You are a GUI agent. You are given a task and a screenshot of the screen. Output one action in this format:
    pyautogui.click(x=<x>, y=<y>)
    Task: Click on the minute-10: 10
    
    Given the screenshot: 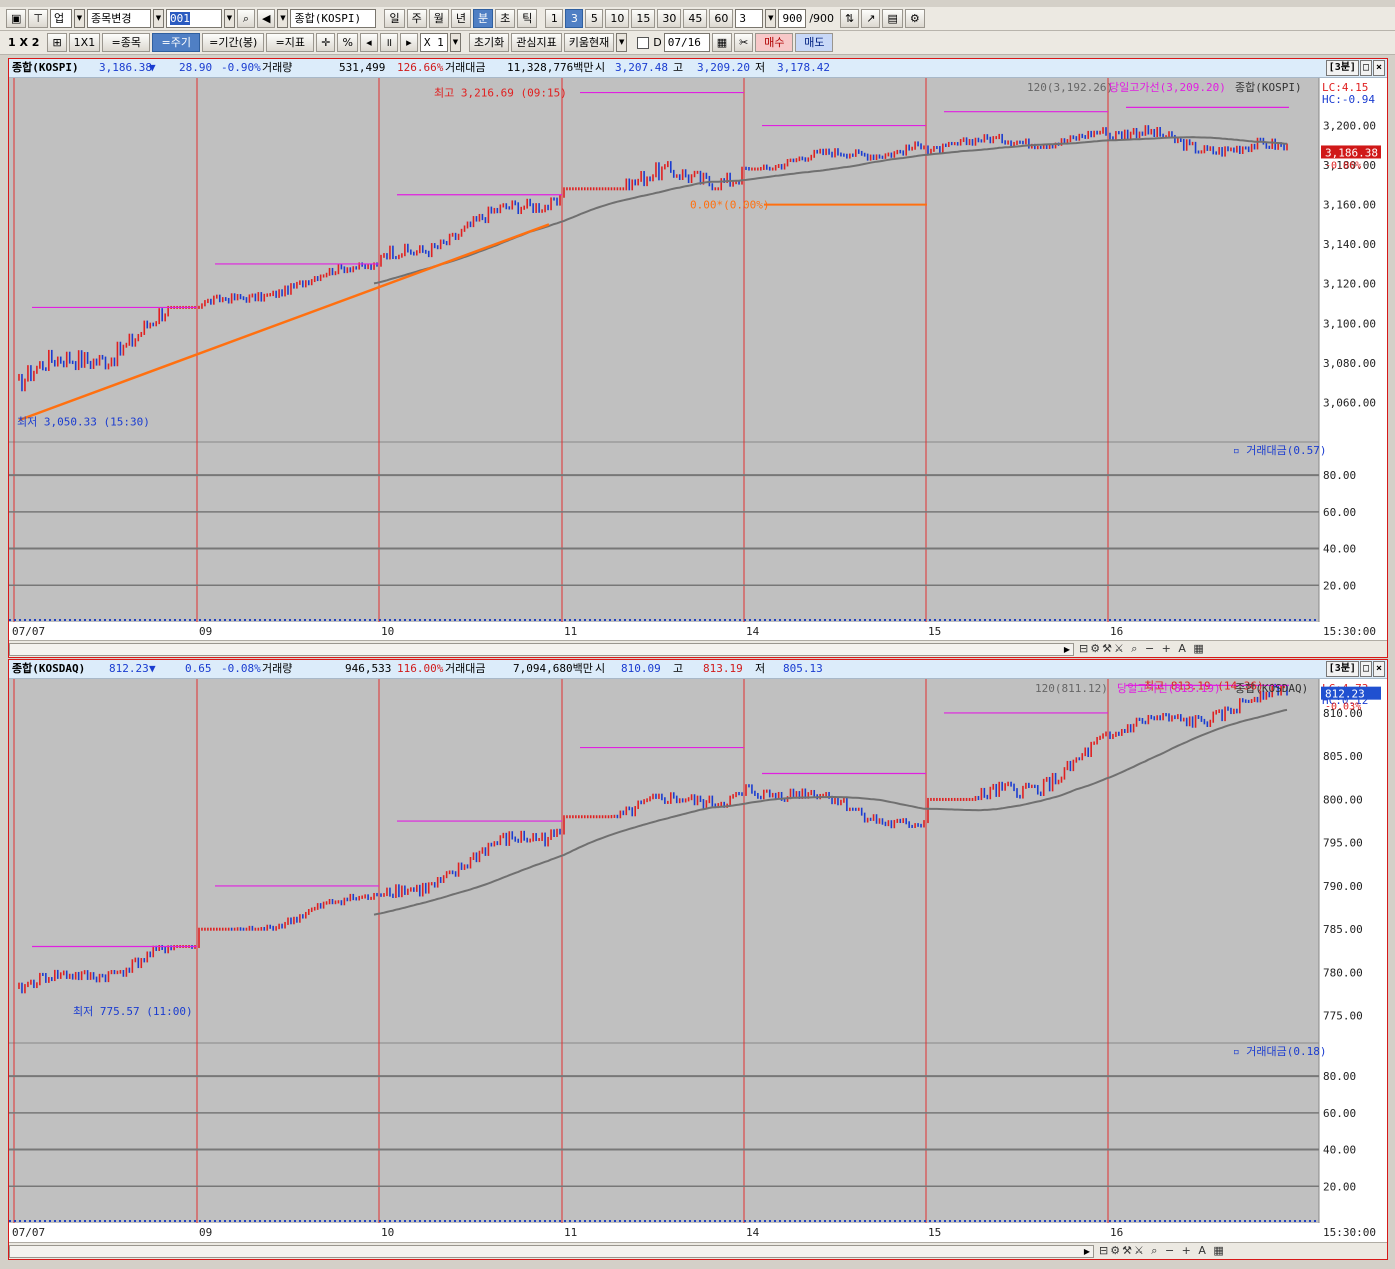 What is the action you would take?
    pyautogui.click(x=617, y=18)
    